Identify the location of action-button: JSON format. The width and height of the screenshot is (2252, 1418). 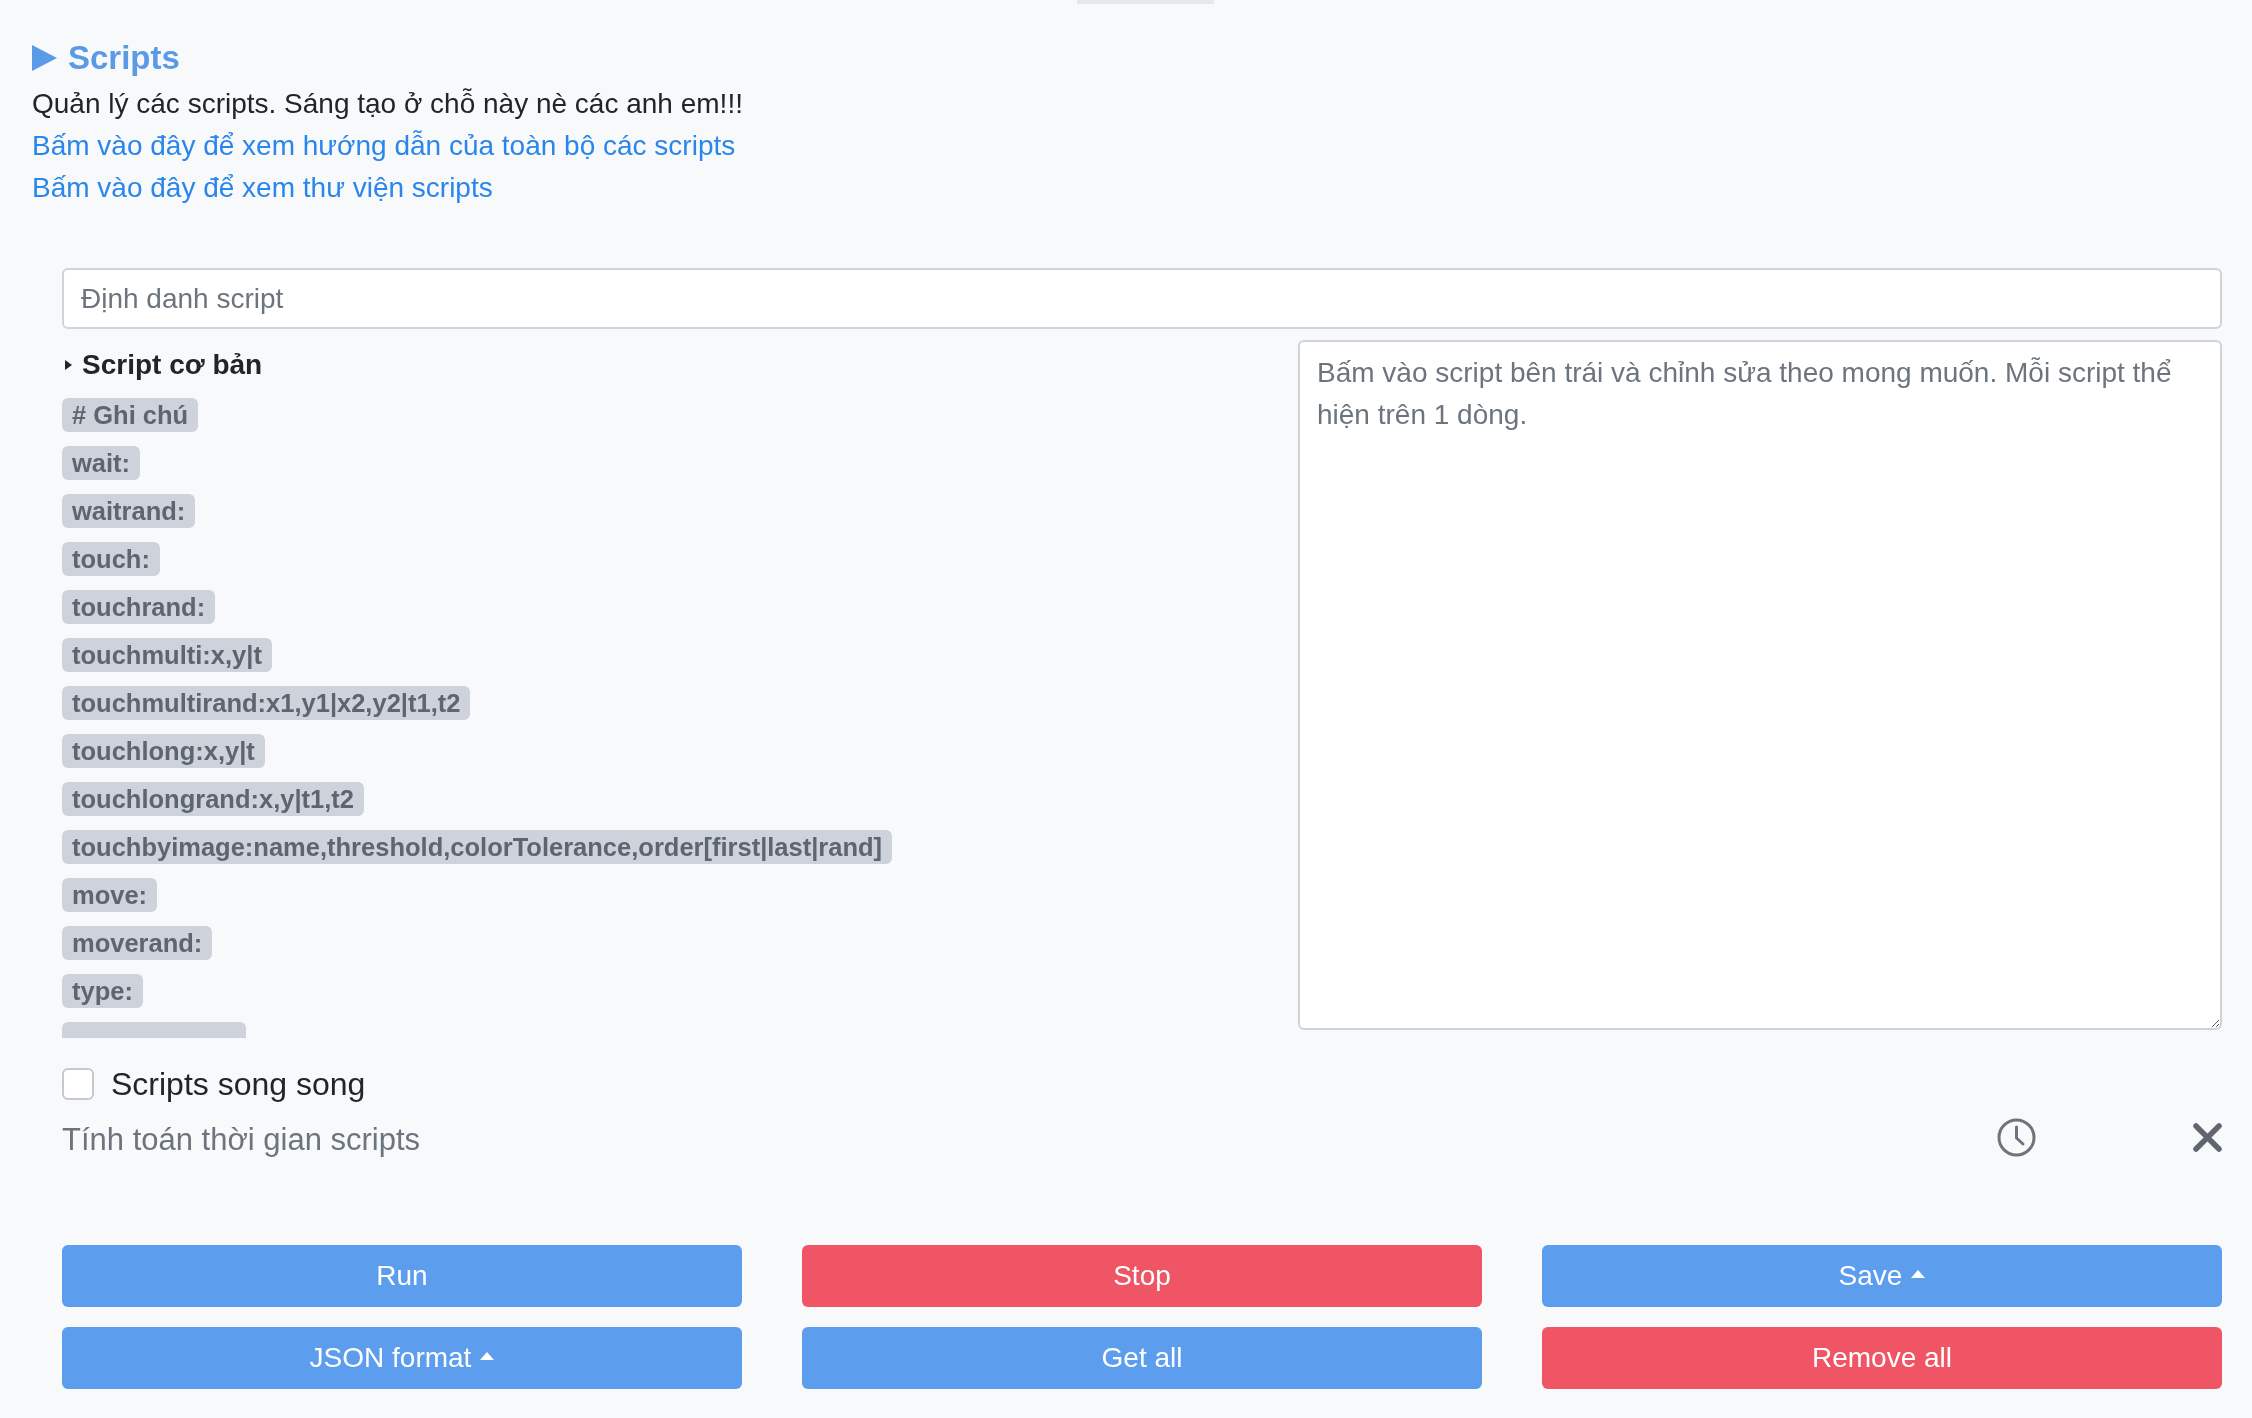
(402, 1358).